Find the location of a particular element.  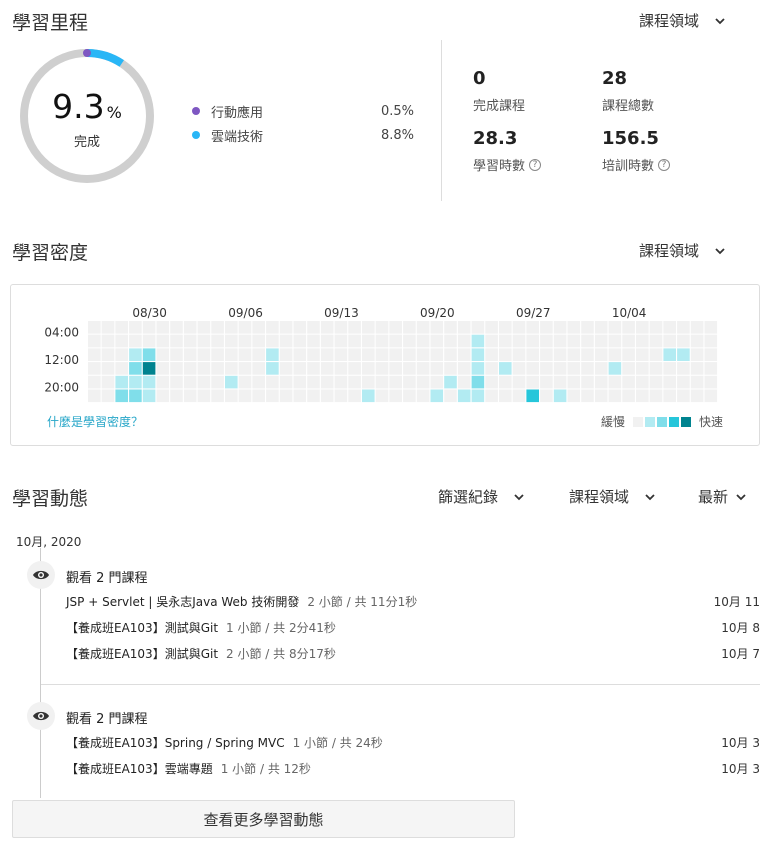

activity-row: 【養成班EA103】雲端專題 1 小節 / 共 12秒 10月 3 is located at coordinates (413, 768).